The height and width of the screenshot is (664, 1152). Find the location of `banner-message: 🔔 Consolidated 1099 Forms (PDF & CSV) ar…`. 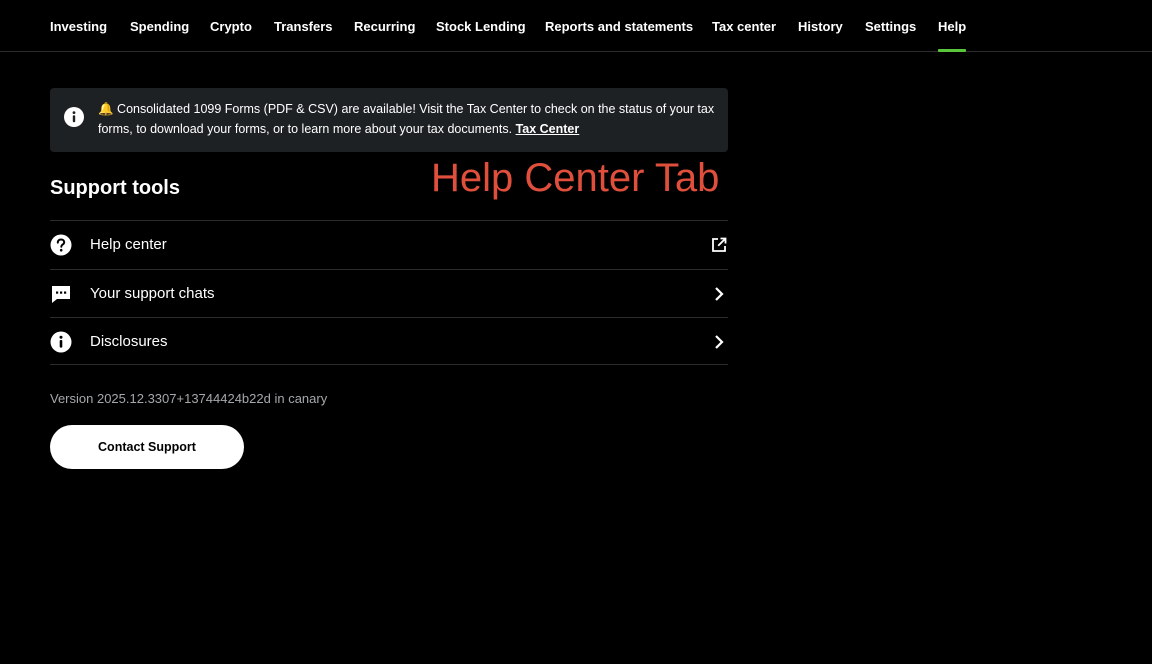

banner-message: 🔔 Consolidated 1099 Forms (PDF & CSV) ar… is located at coordinates (408, 119).